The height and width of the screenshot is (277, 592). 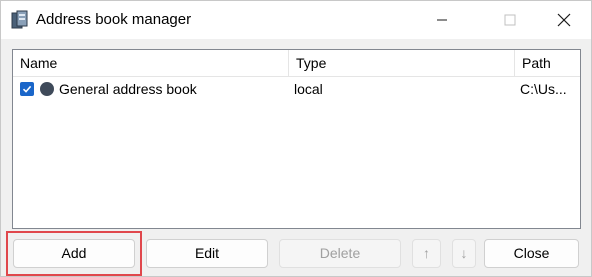 I want to click on window-title: Address book manager, so click(x=114, y=19).